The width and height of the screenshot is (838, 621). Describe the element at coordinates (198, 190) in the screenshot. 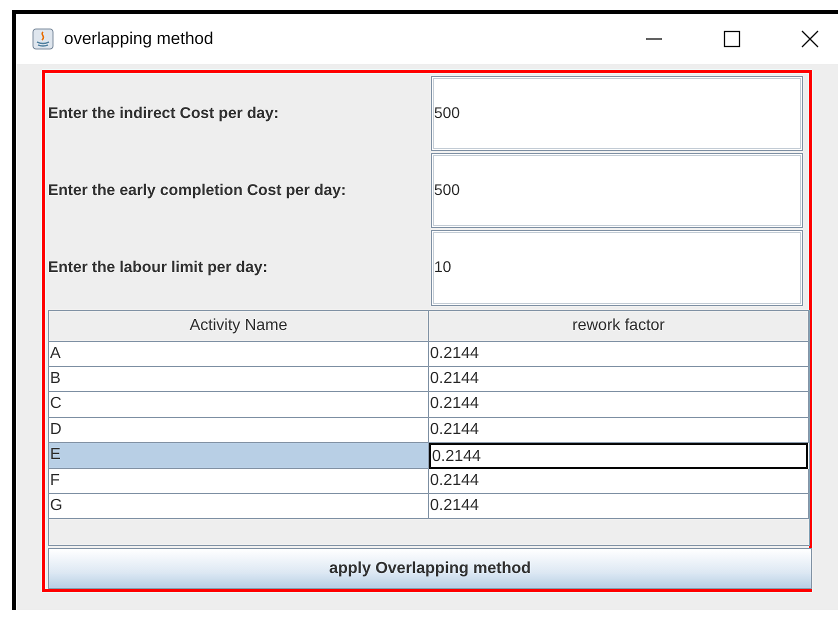

I see `field-label: Enter the early completion Cost per day:` at that location.